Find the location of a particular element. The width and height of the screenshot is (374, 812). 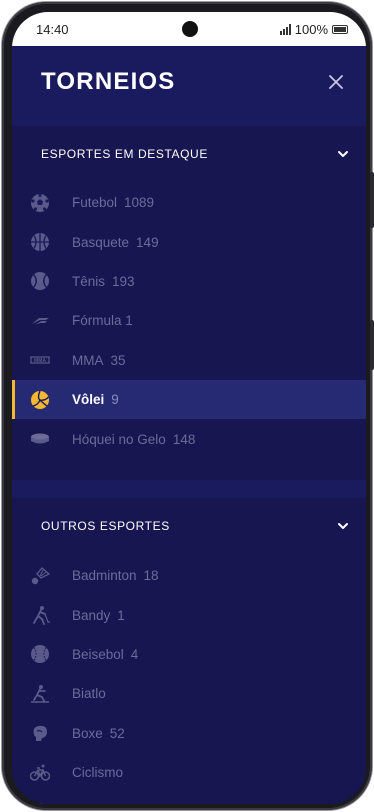

battery-percent: 100% is located at coordinates (311, 29).